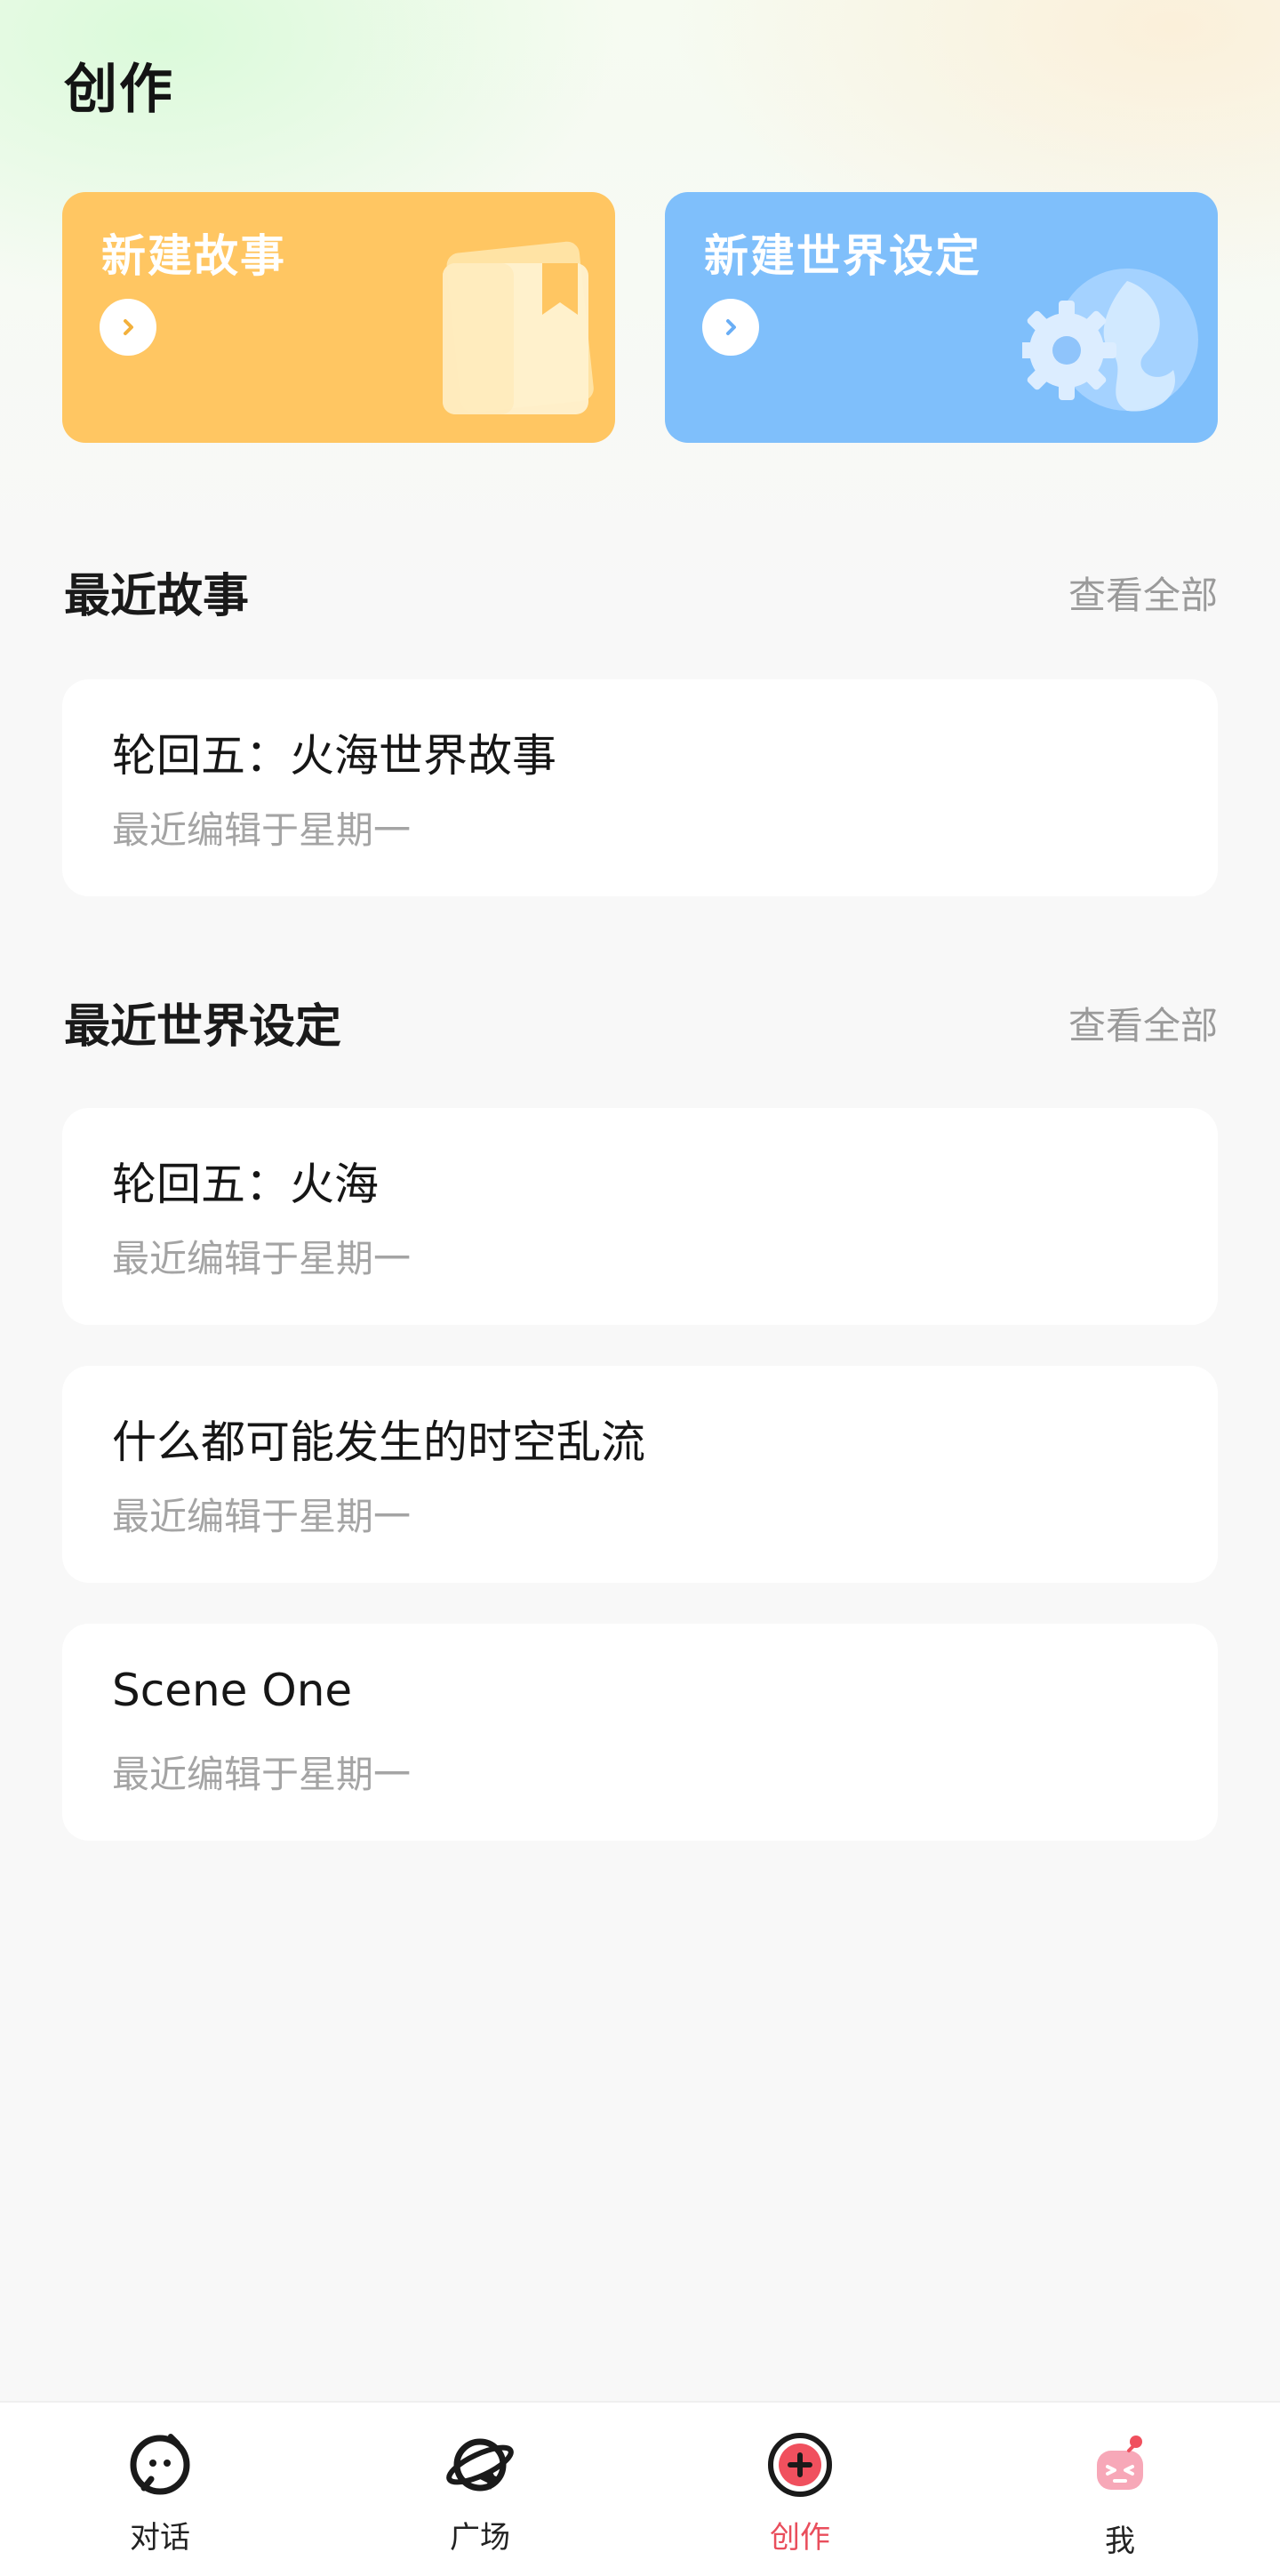 The width and height of the screenshot is (1280, 2576). I want to click on tab-plaza: 广场, so click(480, 2489).